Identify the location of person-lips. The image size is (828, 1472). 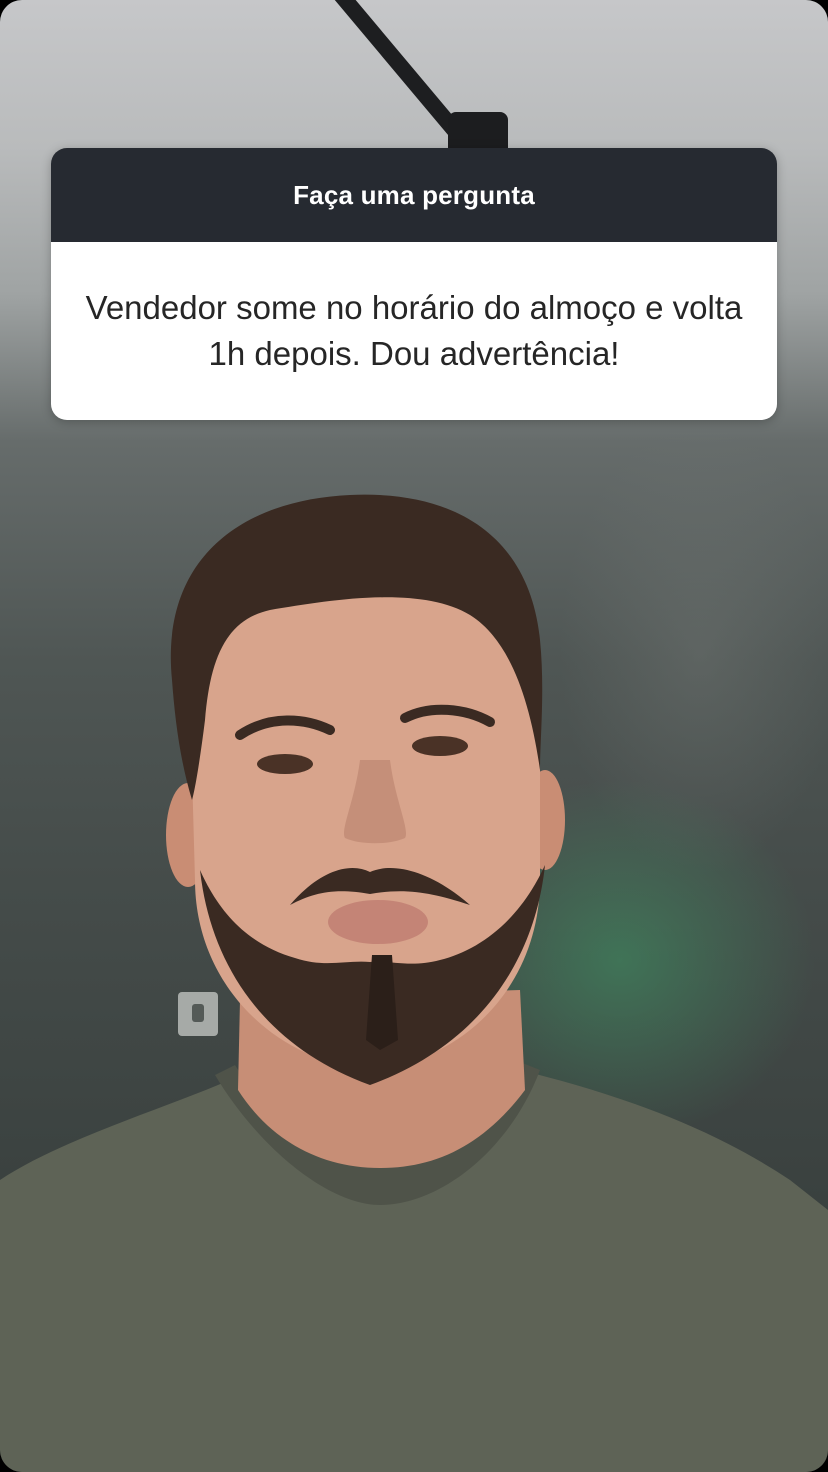
(378, 922).